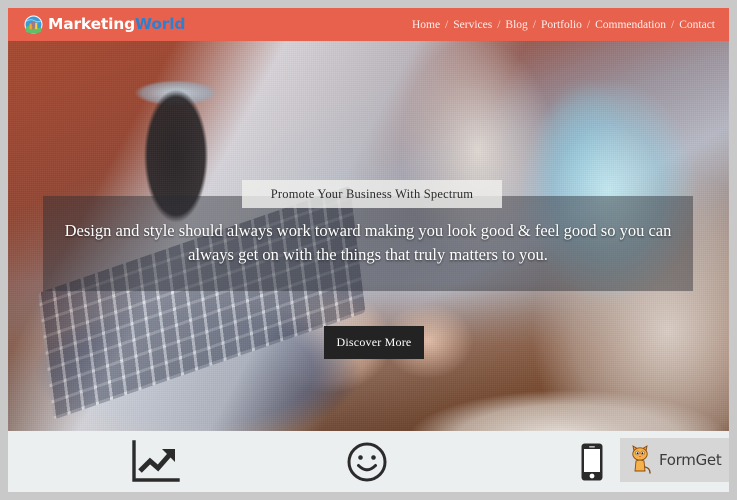 The height and width of the screenshot is (500, 737). I want to click on feature-item-satisfaction, so click(367, 461).